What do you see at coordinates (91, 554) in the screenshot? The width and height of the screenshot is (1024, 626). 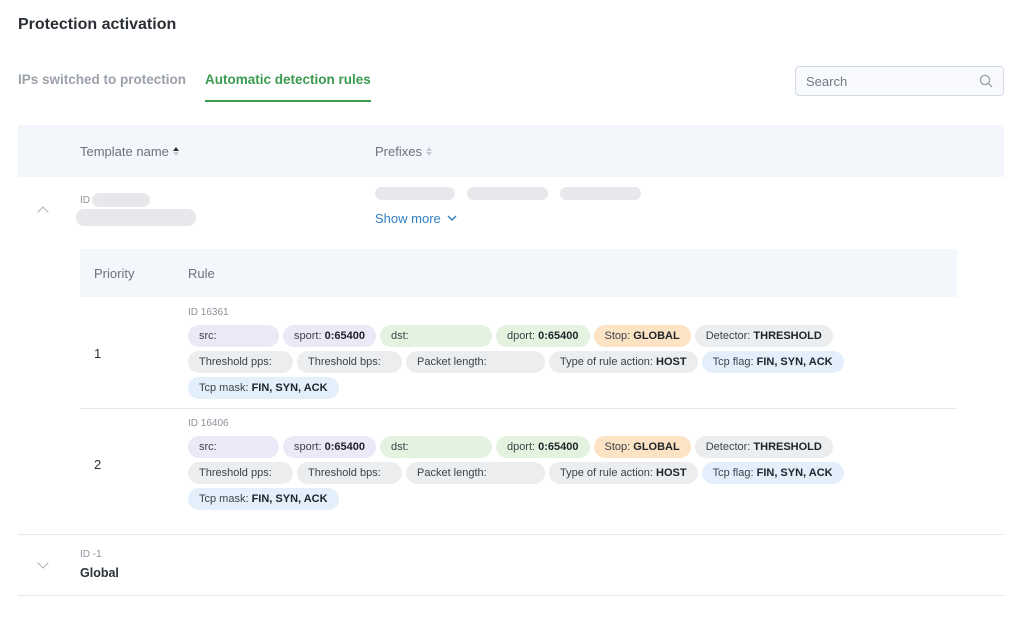 I see `template-id-label: ID -1` at bounding box center [91, 554].